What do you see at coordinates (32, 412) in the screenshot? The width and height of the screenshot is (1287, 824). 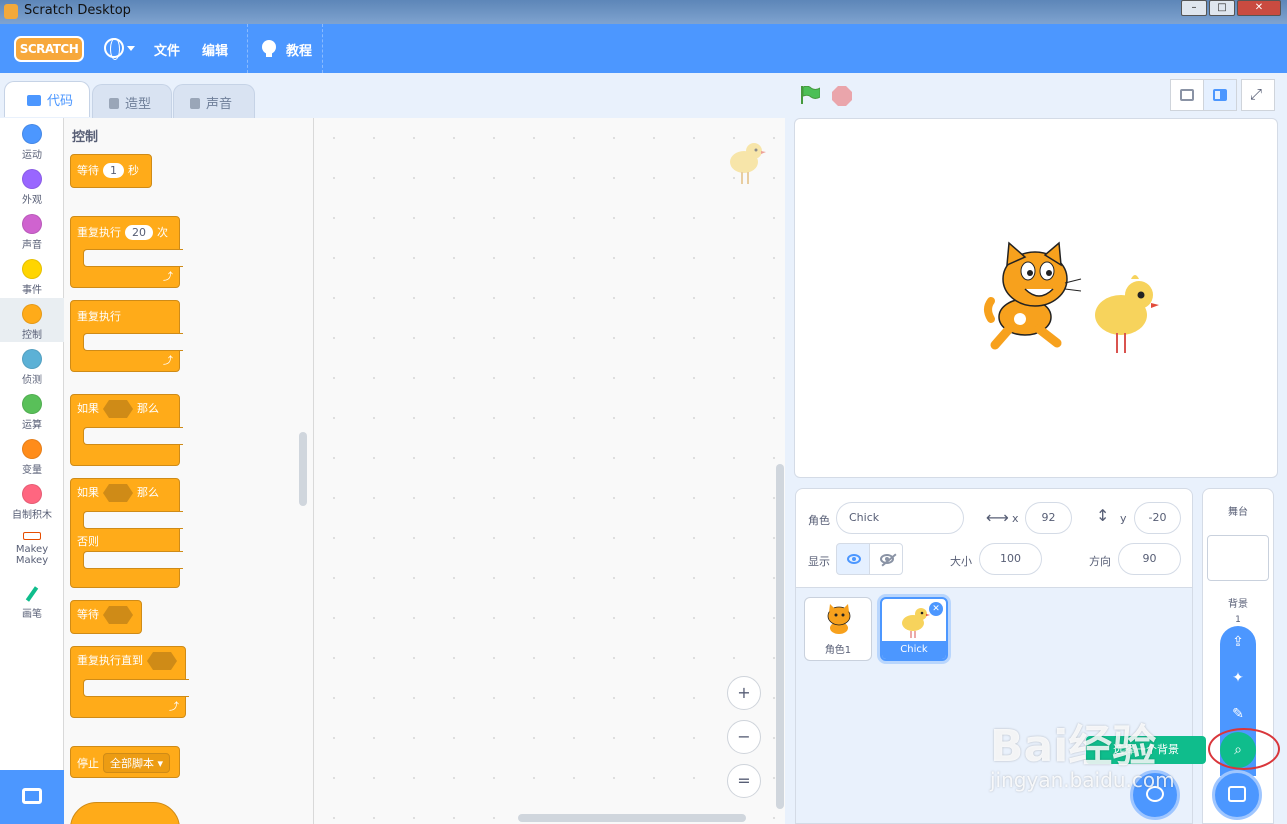 I see `category-operators: 运算` at bounding box center [32, 412].